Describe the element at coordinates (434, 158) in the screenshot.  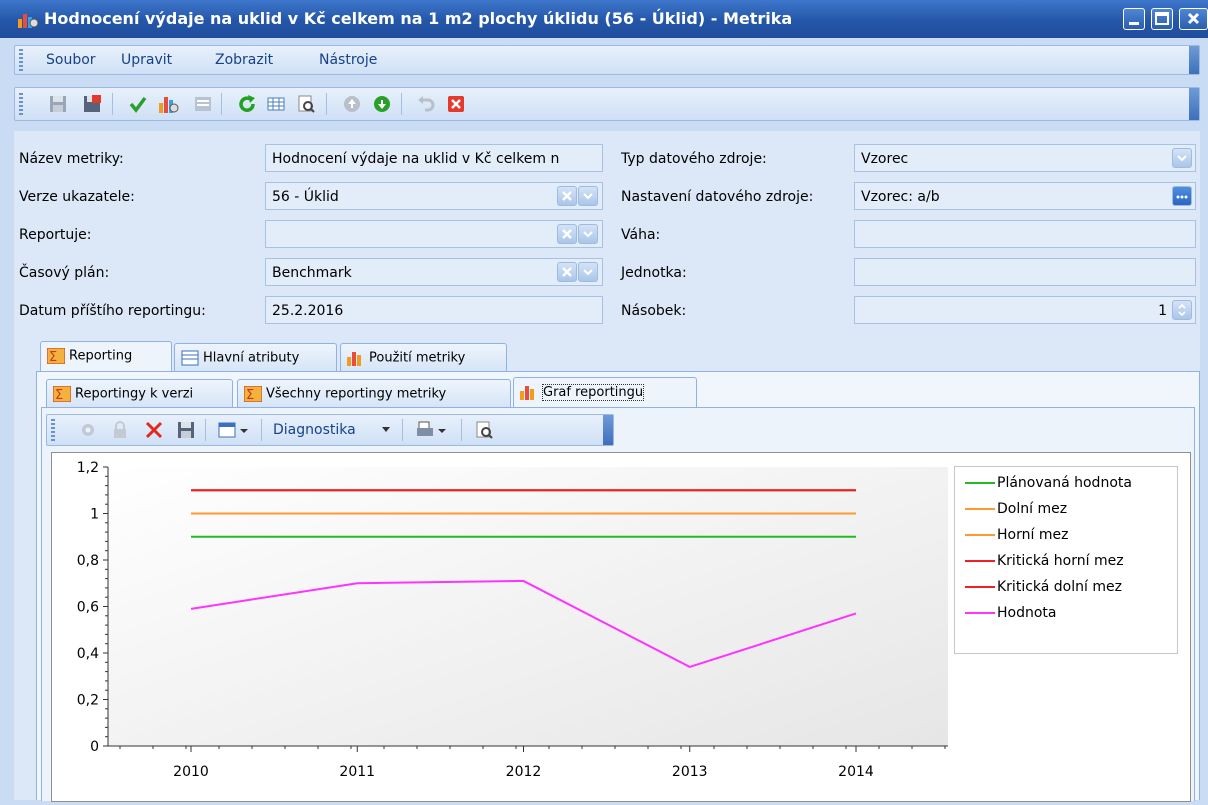
I see `metric-name-field: Hodnocení výdaje na uklid v Kč celkem n` at that location.